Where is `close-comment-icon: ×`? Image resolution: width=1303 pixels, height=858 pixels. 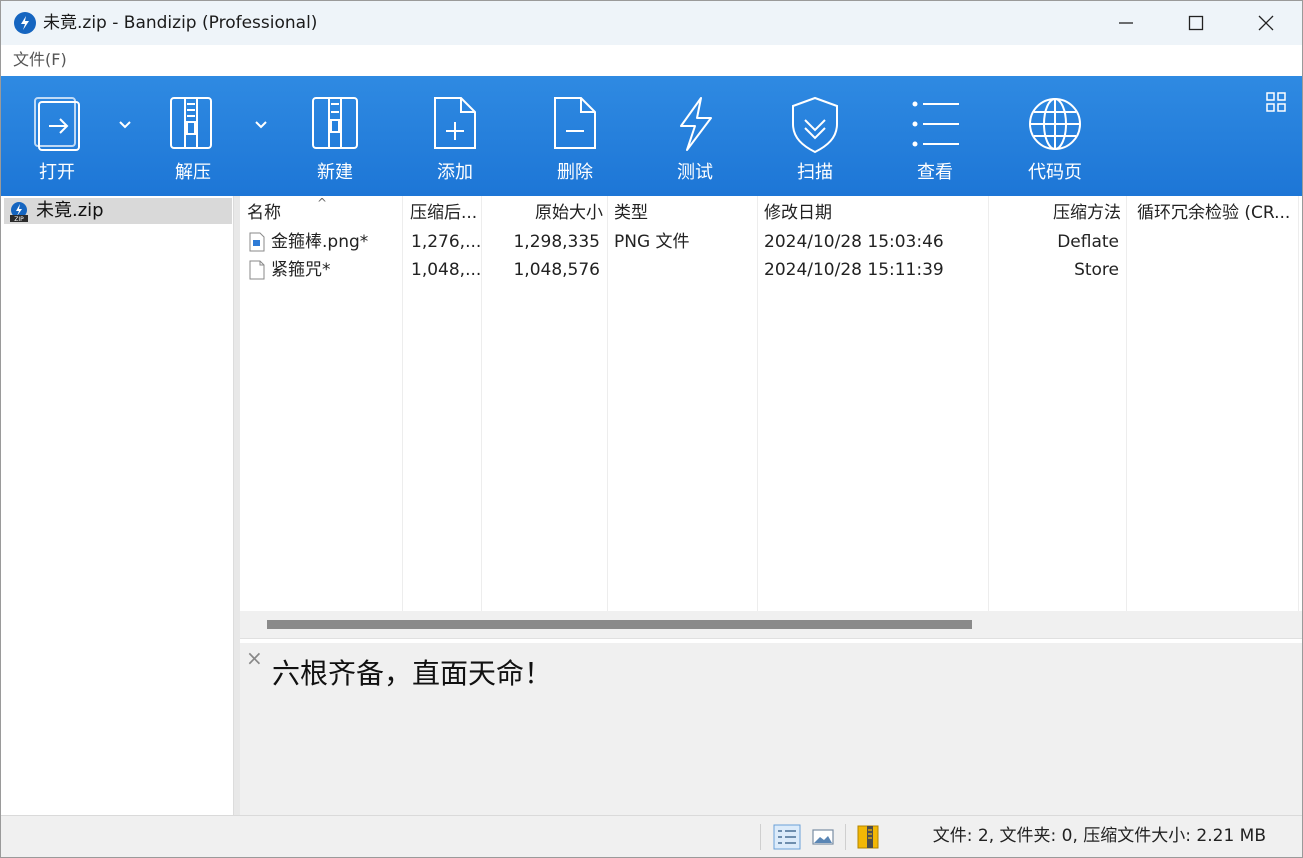
close-comment-icon: × is located at coordinates (254, 658).